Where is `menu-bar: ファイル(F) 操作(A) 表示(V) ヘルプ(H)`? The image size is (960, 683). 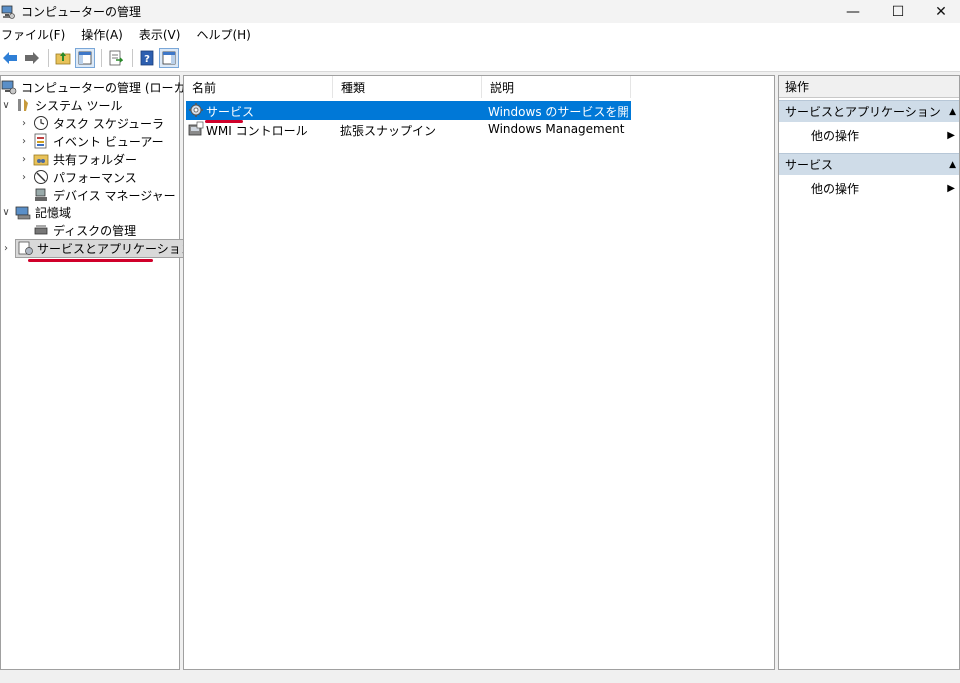
menu-bar: ファイル(F) 操作(A) 表示(V) ヘルプ(H) is located at coordinates (480, 34).